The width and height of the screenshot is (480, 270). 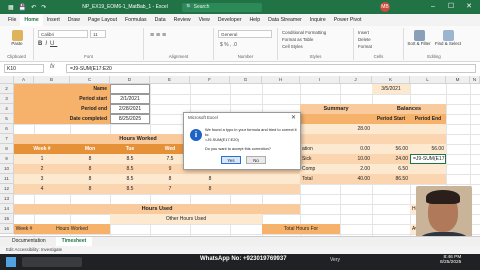 What do you see at coordinates (17, 38) in the screenshot?
I see `paste-button: Paste` at bounding box center [17, 38].